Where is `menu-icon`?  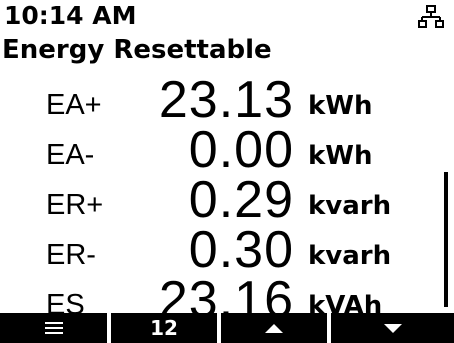 menu-icon is located at coordinates (53, 328).